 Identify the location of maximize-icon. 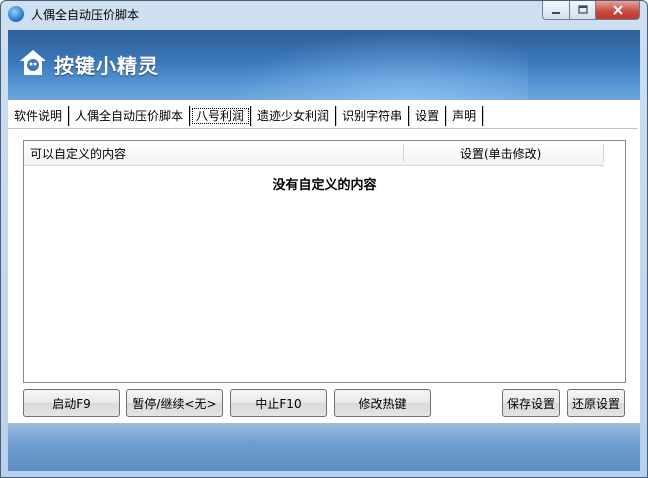
(582, 9).